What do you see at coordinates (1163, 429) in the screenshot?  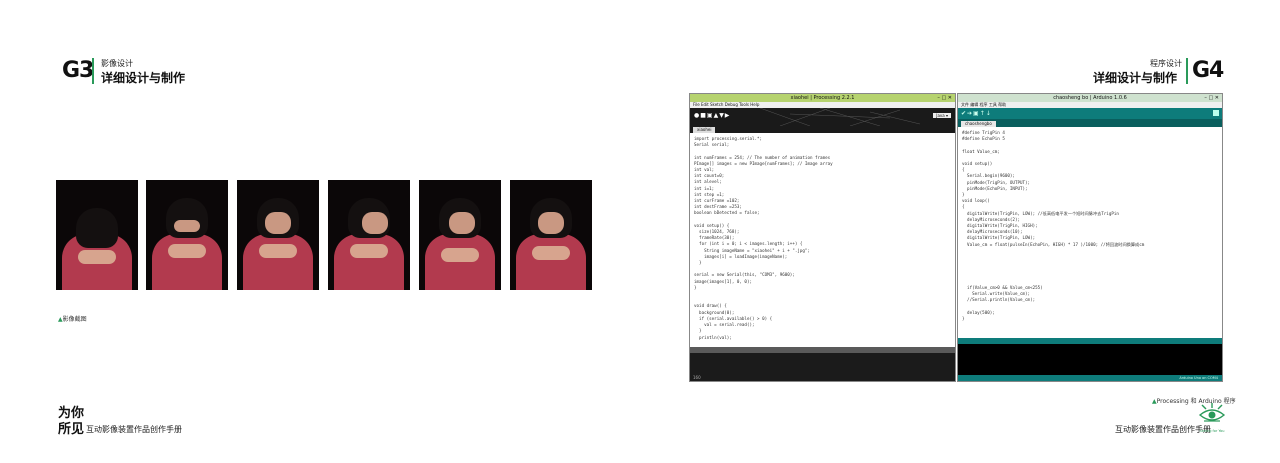 I see `footer-subtitle-right: 互动影像装置作品创作手册` at bounding box center [1163, 429].